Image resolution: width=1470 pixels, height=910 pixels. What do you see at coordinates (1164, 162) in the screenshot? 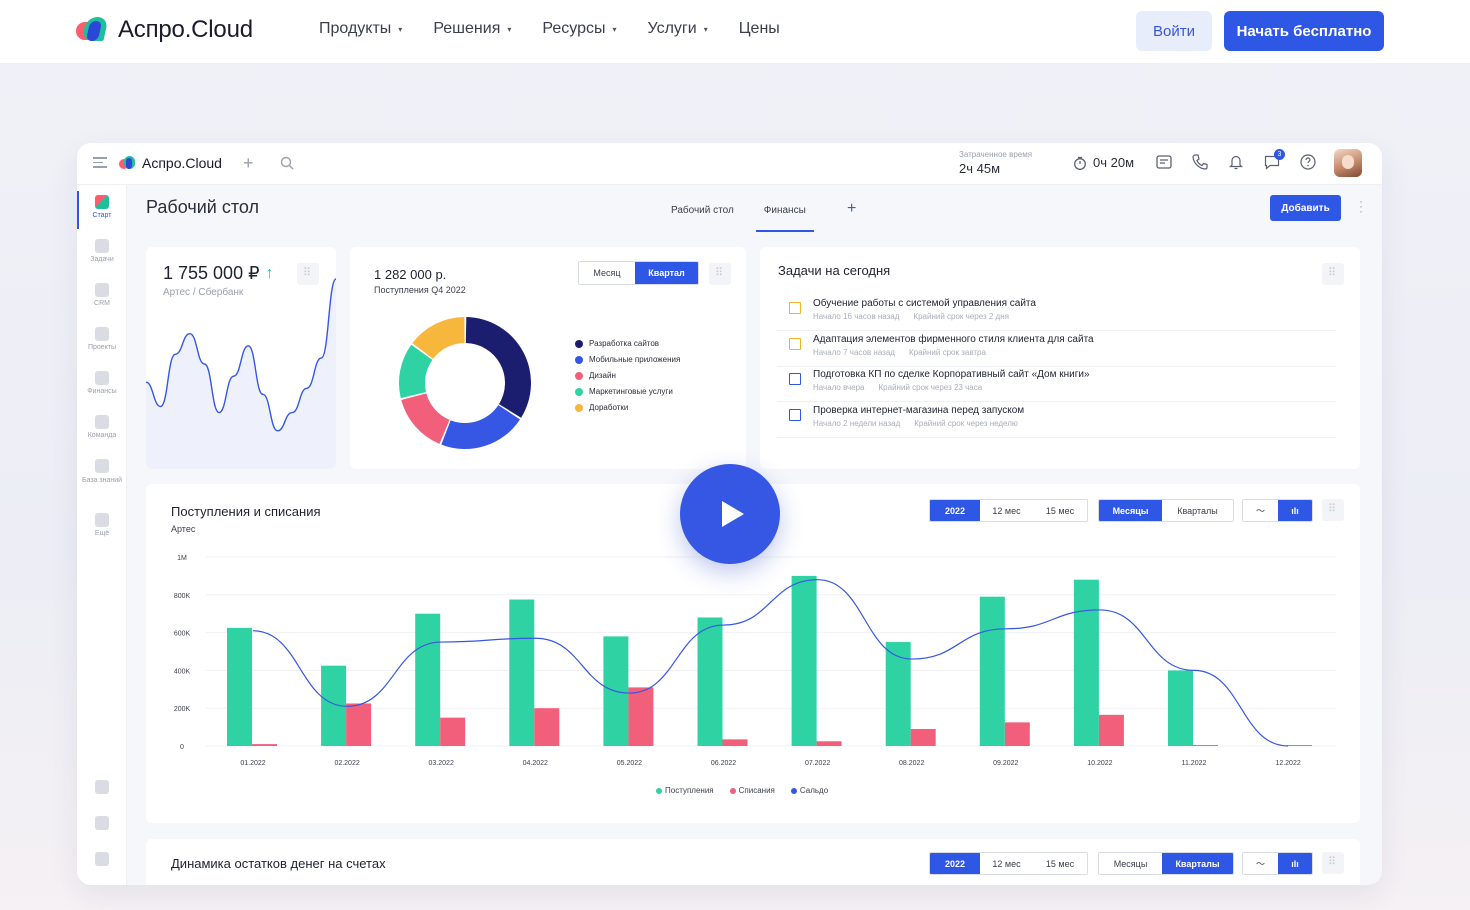
I see `notes-icon` at bounding box center [1164, 162].